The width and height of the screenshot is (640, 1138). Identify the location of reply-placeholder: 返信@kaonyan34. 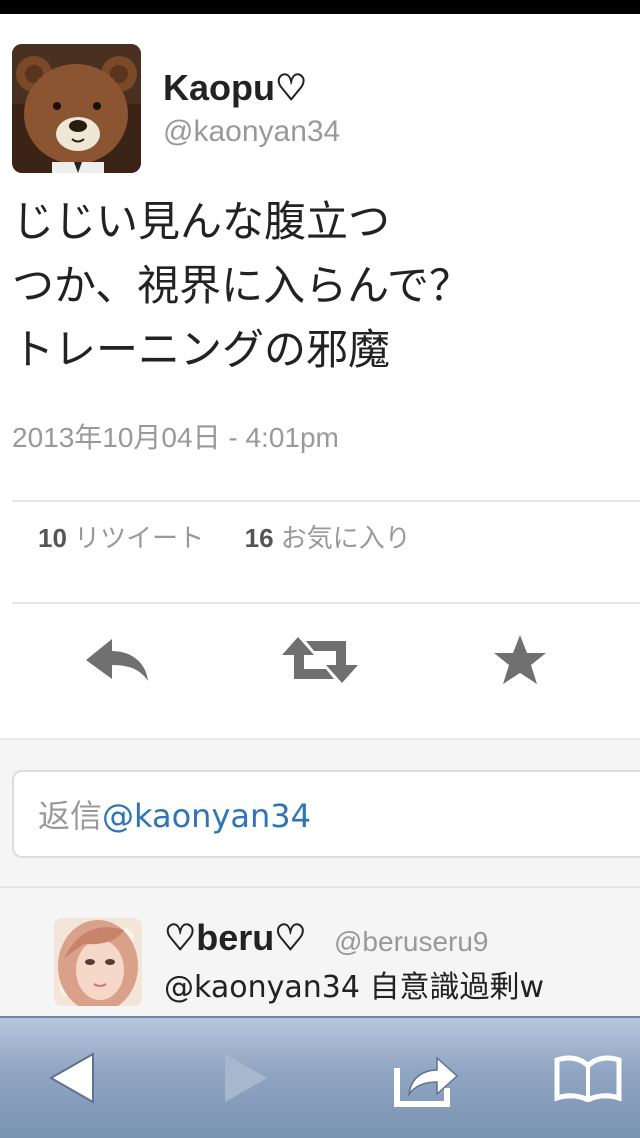
(174, 816).